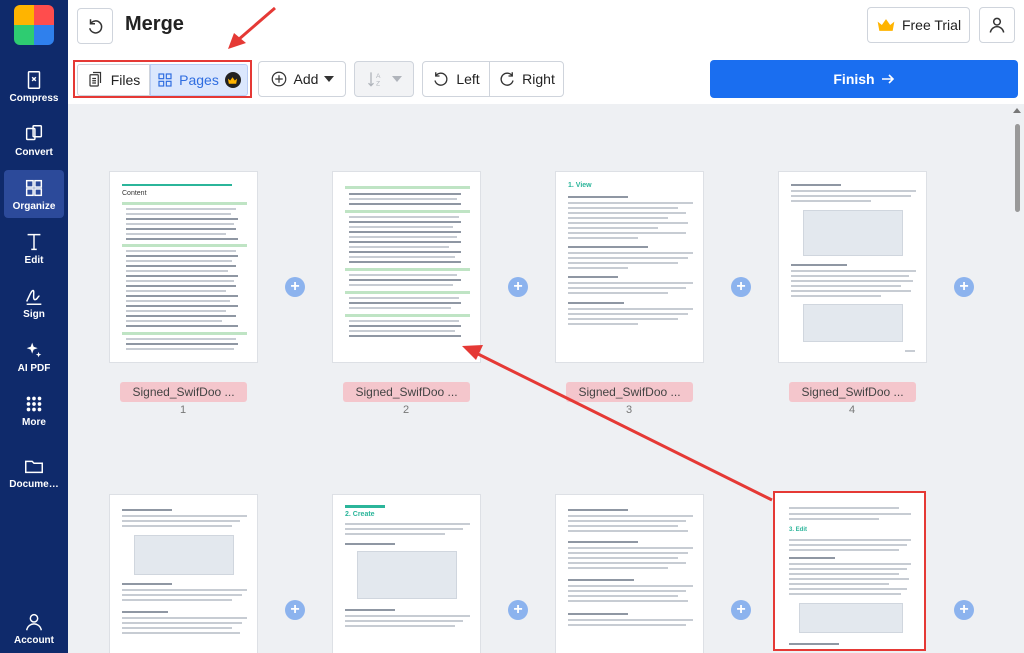 The height and width of the screenshot is (653, 1024). What do you see at coordinates (34, 152) in the screenshot?
I see `sidebar-item-label: Convert` at bounding box center [34, 152].